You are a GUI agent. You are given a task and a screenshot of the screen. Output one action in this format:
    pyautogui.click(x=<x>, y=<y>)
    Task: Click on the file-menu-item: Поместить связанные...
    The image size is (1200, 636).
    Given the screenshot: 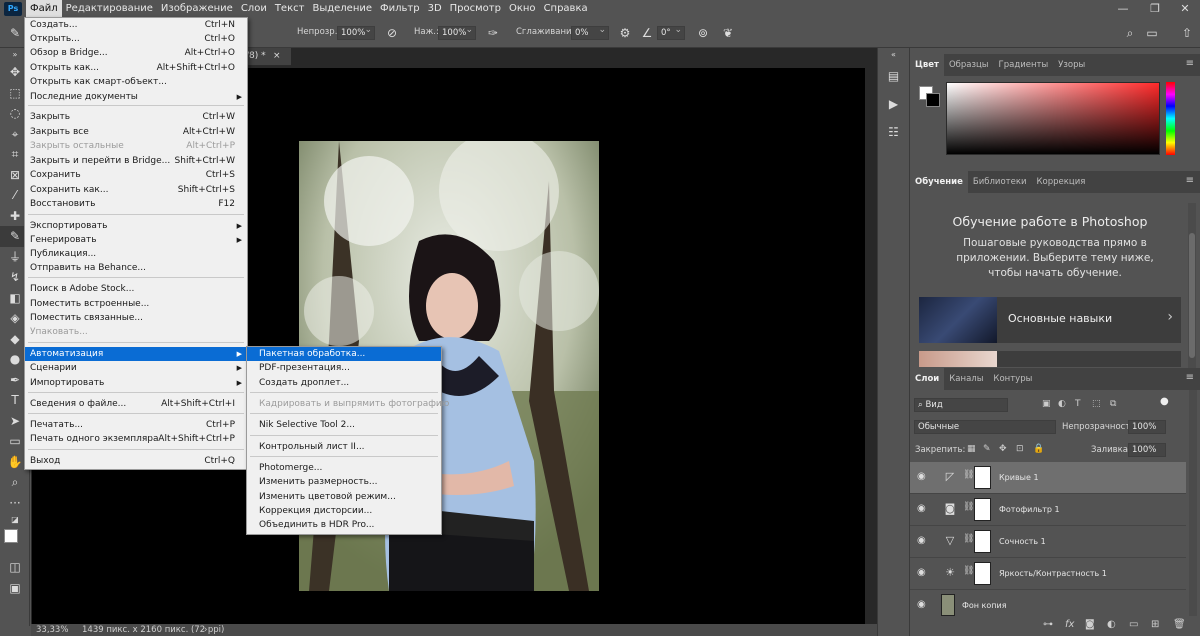 What is the action you would take?
    pyautogui.click(x=136, y=318)
    